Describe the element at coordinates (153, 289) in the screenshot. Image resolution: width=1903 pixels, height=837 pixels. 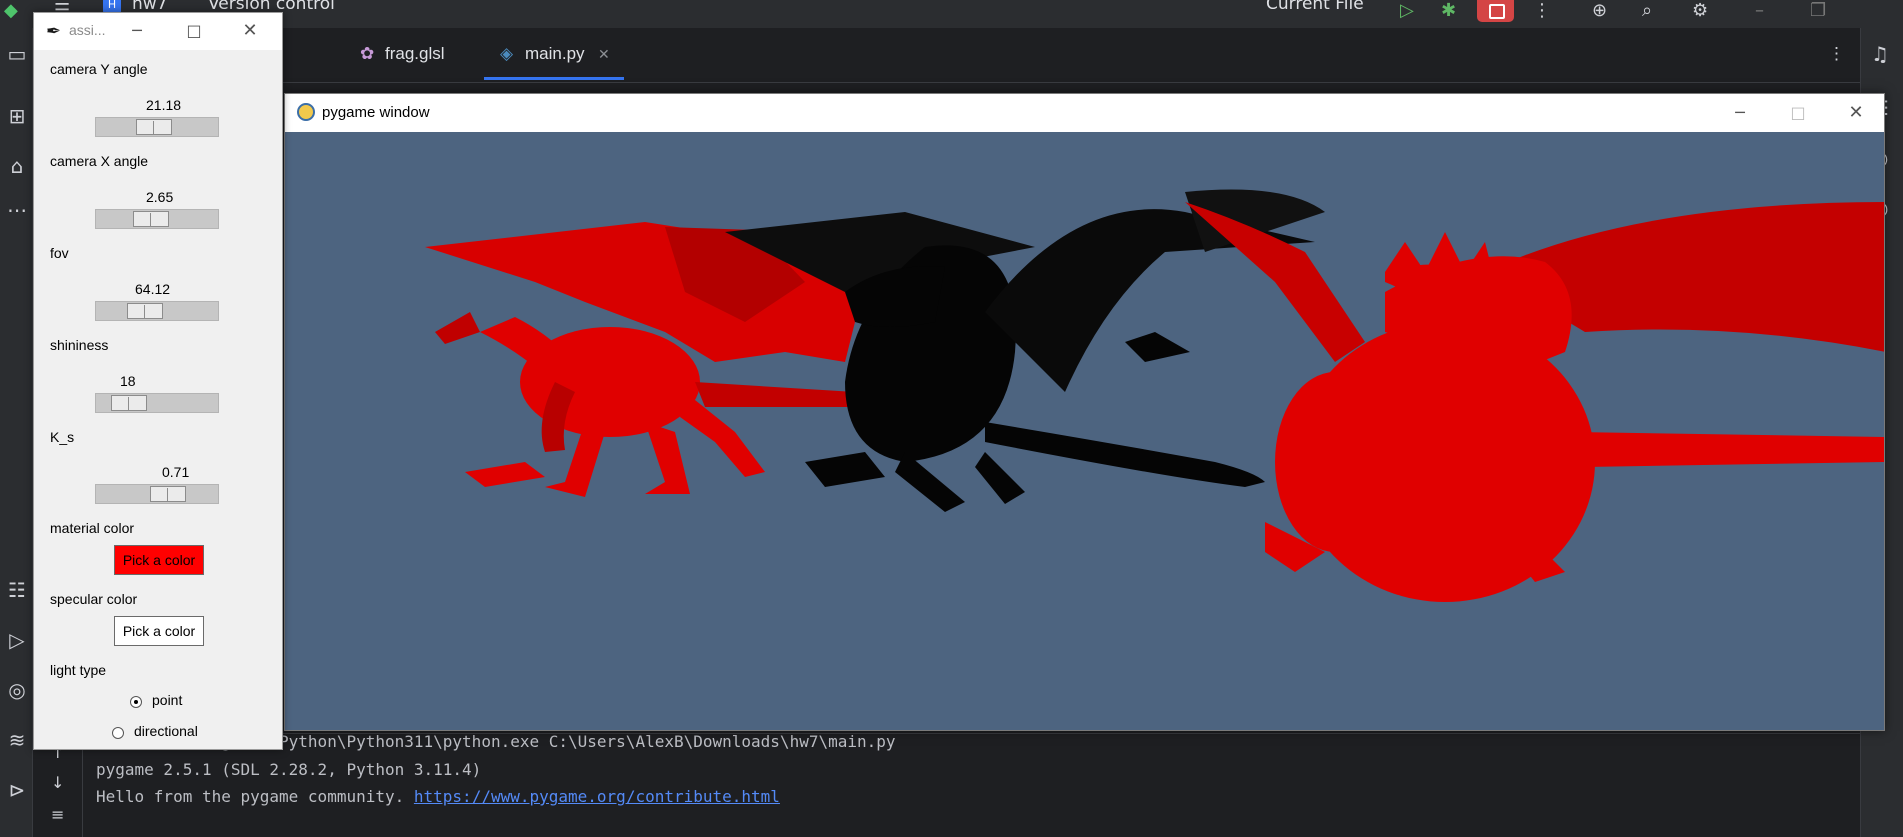
I see `fov-value: 64.12` at that location.